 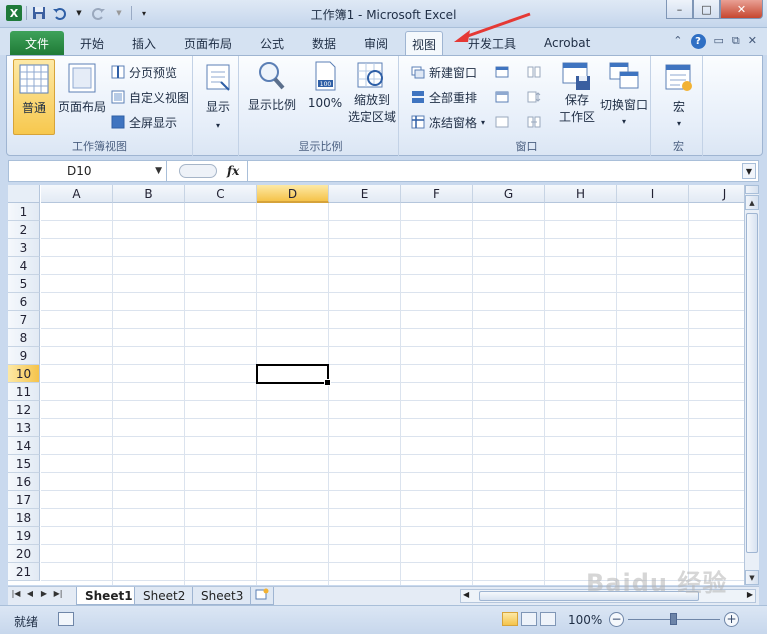 I want to click on full-screen-button: 全屏显示, so click(x=144, y=122).